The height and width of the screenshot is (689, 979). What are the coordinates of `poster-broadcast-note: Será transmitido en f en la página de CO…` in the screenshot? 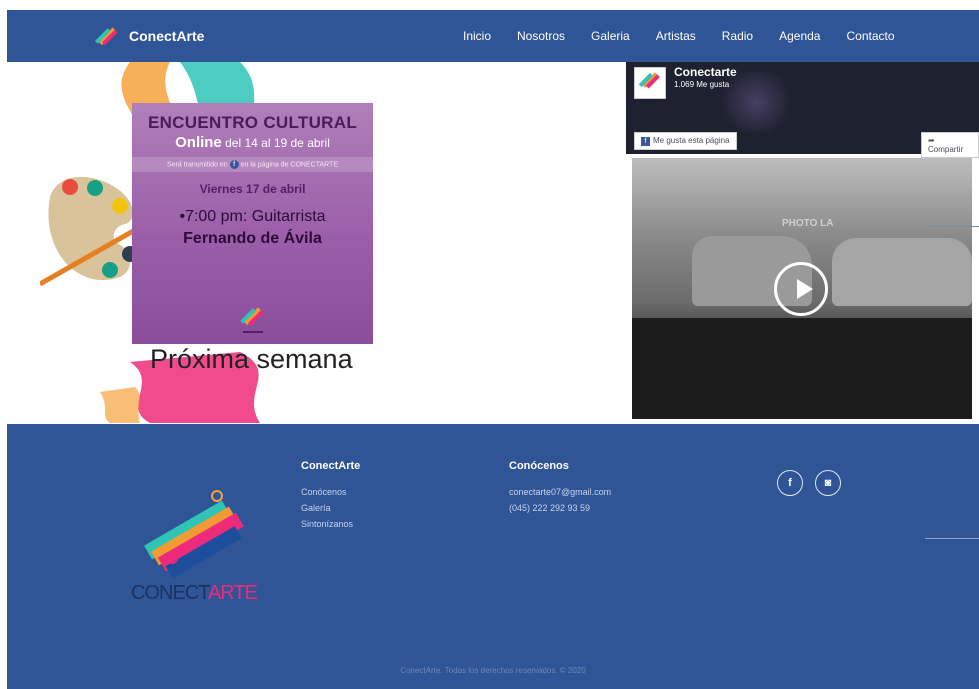 It's located at (252, 164).